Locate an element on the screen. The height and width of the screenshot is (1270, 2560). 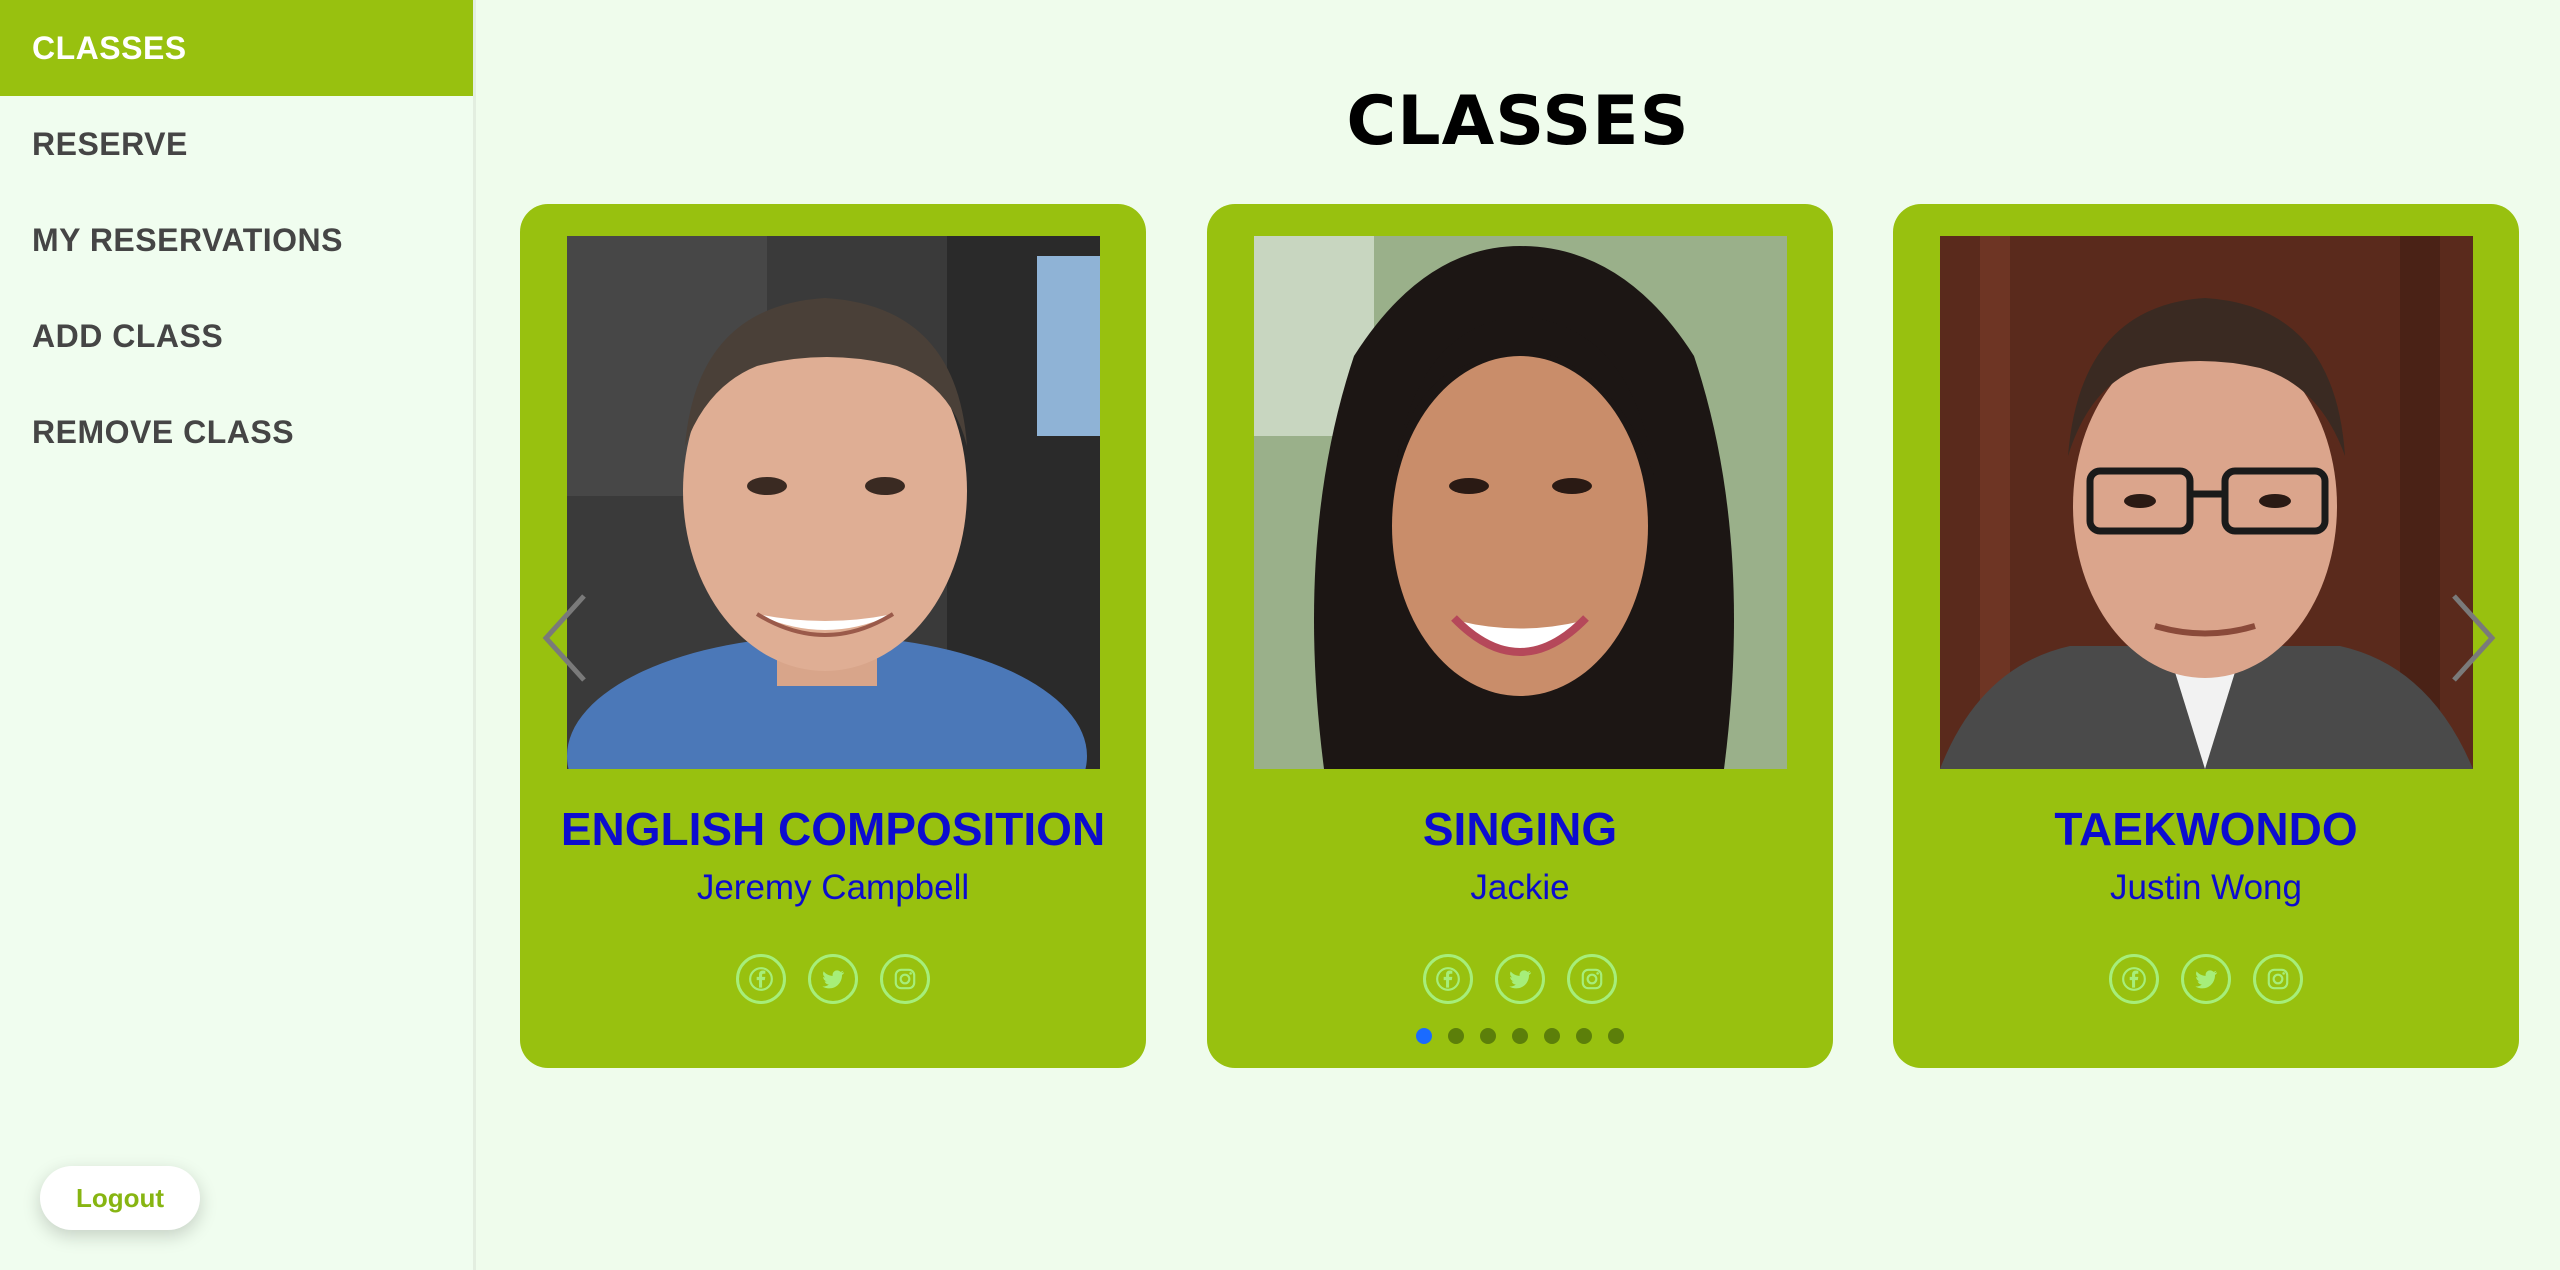
carousel-prev-button is located at coordinates (566, 638).